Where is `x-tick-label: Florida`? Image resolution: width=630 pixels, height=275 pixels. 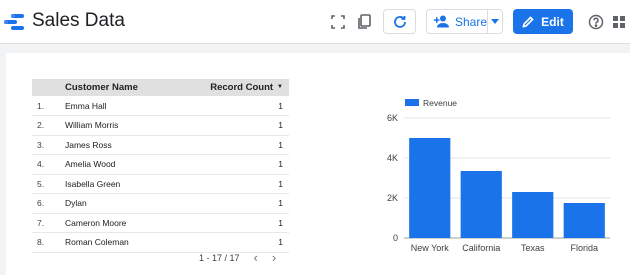 x-tick-label: Florida is located at coordinates (584, 248).